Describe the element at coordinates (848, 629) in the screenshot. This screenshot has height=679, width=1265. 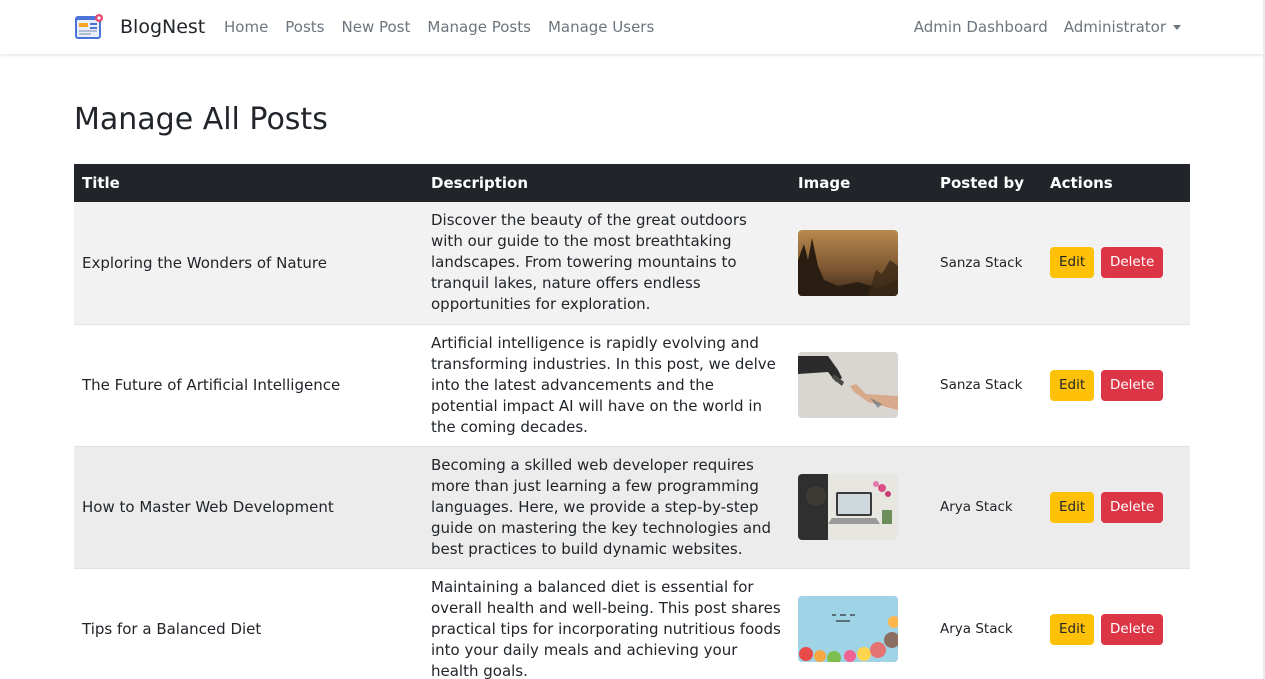
I see `healthy-food-thumbnail` at that location.